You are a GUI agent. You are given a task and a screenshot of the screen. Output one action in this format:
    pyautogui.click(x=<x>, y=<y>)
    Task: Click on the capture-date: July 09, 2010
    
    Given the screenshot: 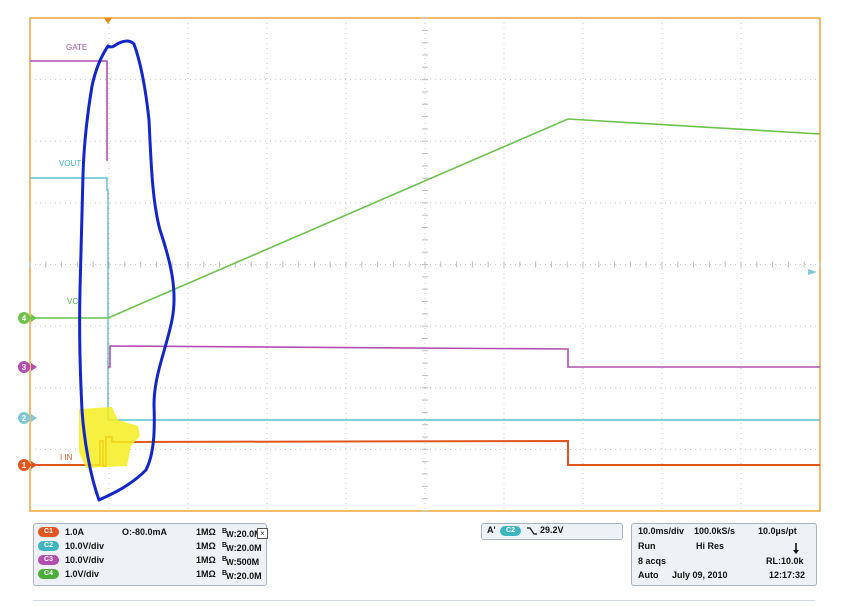 What is the action you would take?
    pyautogui.click(x=700, y=575)
    